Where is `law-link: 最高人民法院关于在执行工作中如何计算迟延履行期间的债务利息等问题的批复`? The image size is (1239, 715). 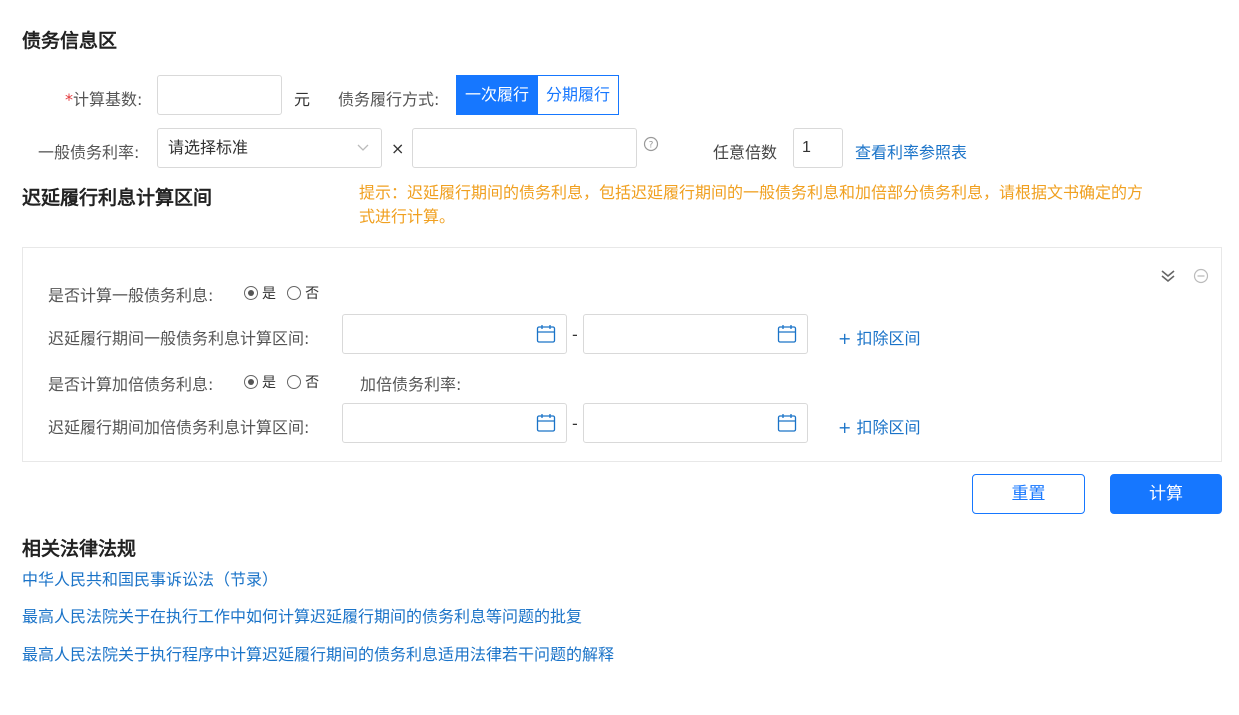 law-link: 最高人民法院关于在执行工作中如何计算迟延履行期间的债务利息等问题的批复 is located at coordinates (302, 615).